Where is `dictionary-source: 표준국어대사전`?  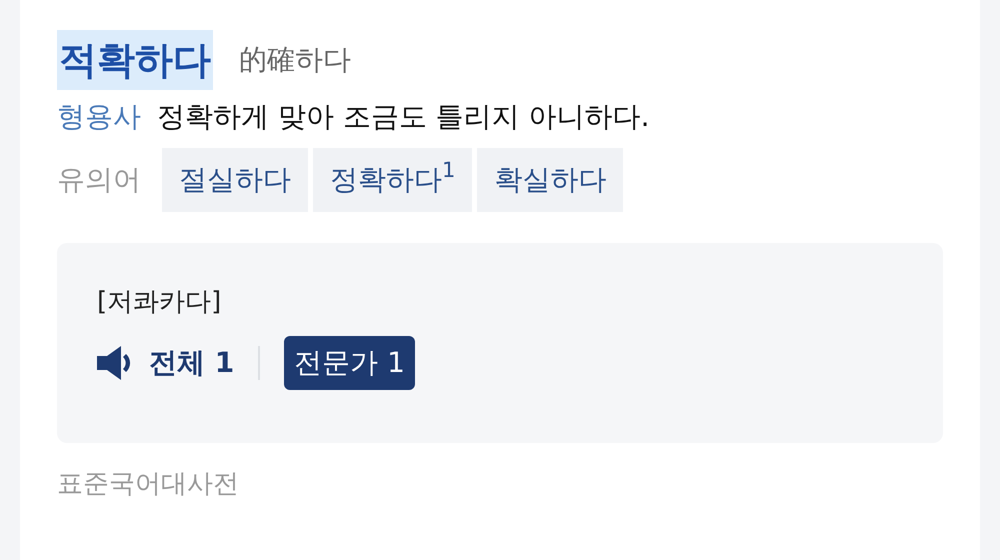
dictionary-source: 표준국어대사전 is located at coordinates (148, 484).